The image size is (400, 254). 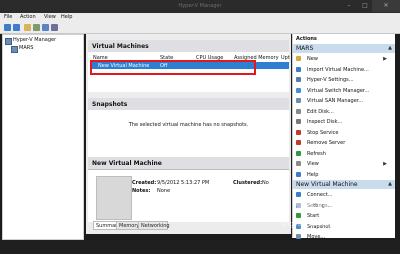 What do you see at coordinates (127, 163) in the screenshot?
I see `details-title: New Virtual Machine` at bounding box center [127, 163].